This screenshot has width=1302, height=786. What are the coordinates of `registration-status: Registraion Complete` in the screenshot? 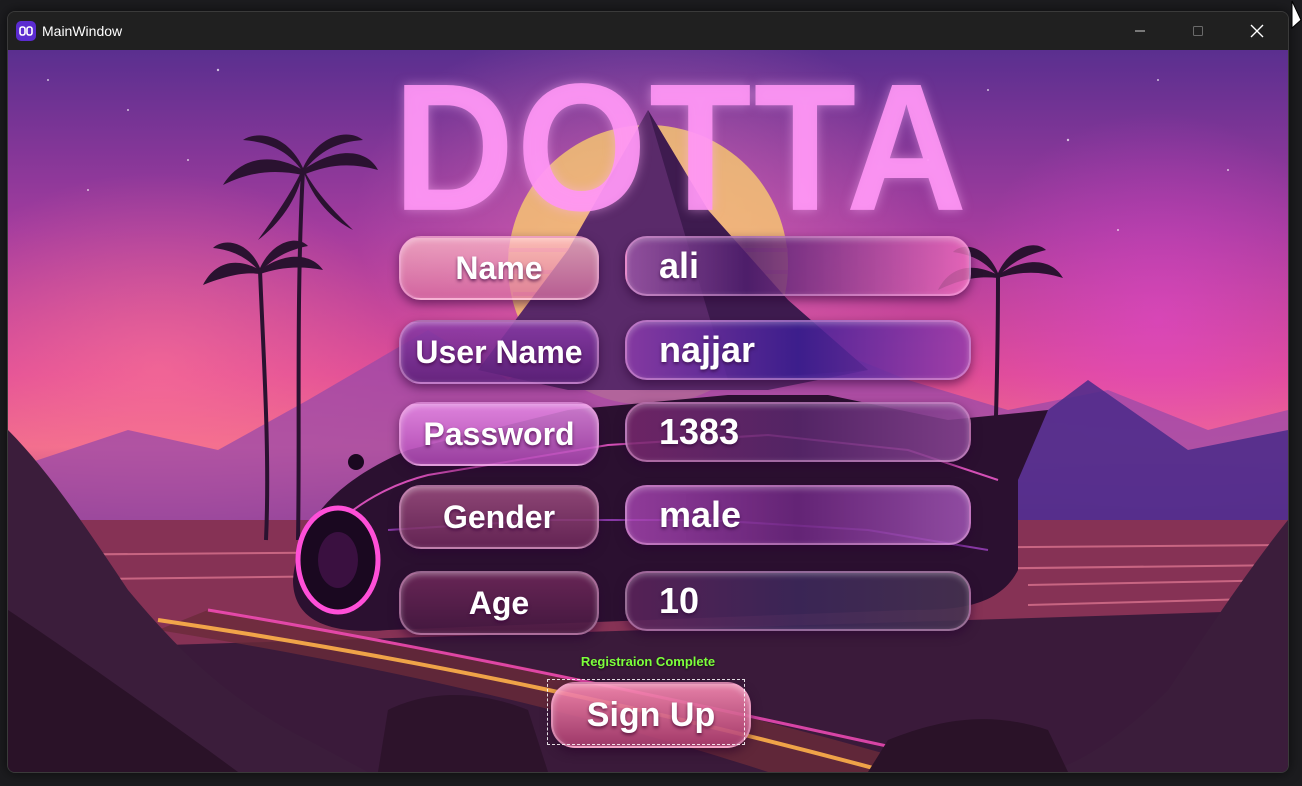 It's located at (648, 661).